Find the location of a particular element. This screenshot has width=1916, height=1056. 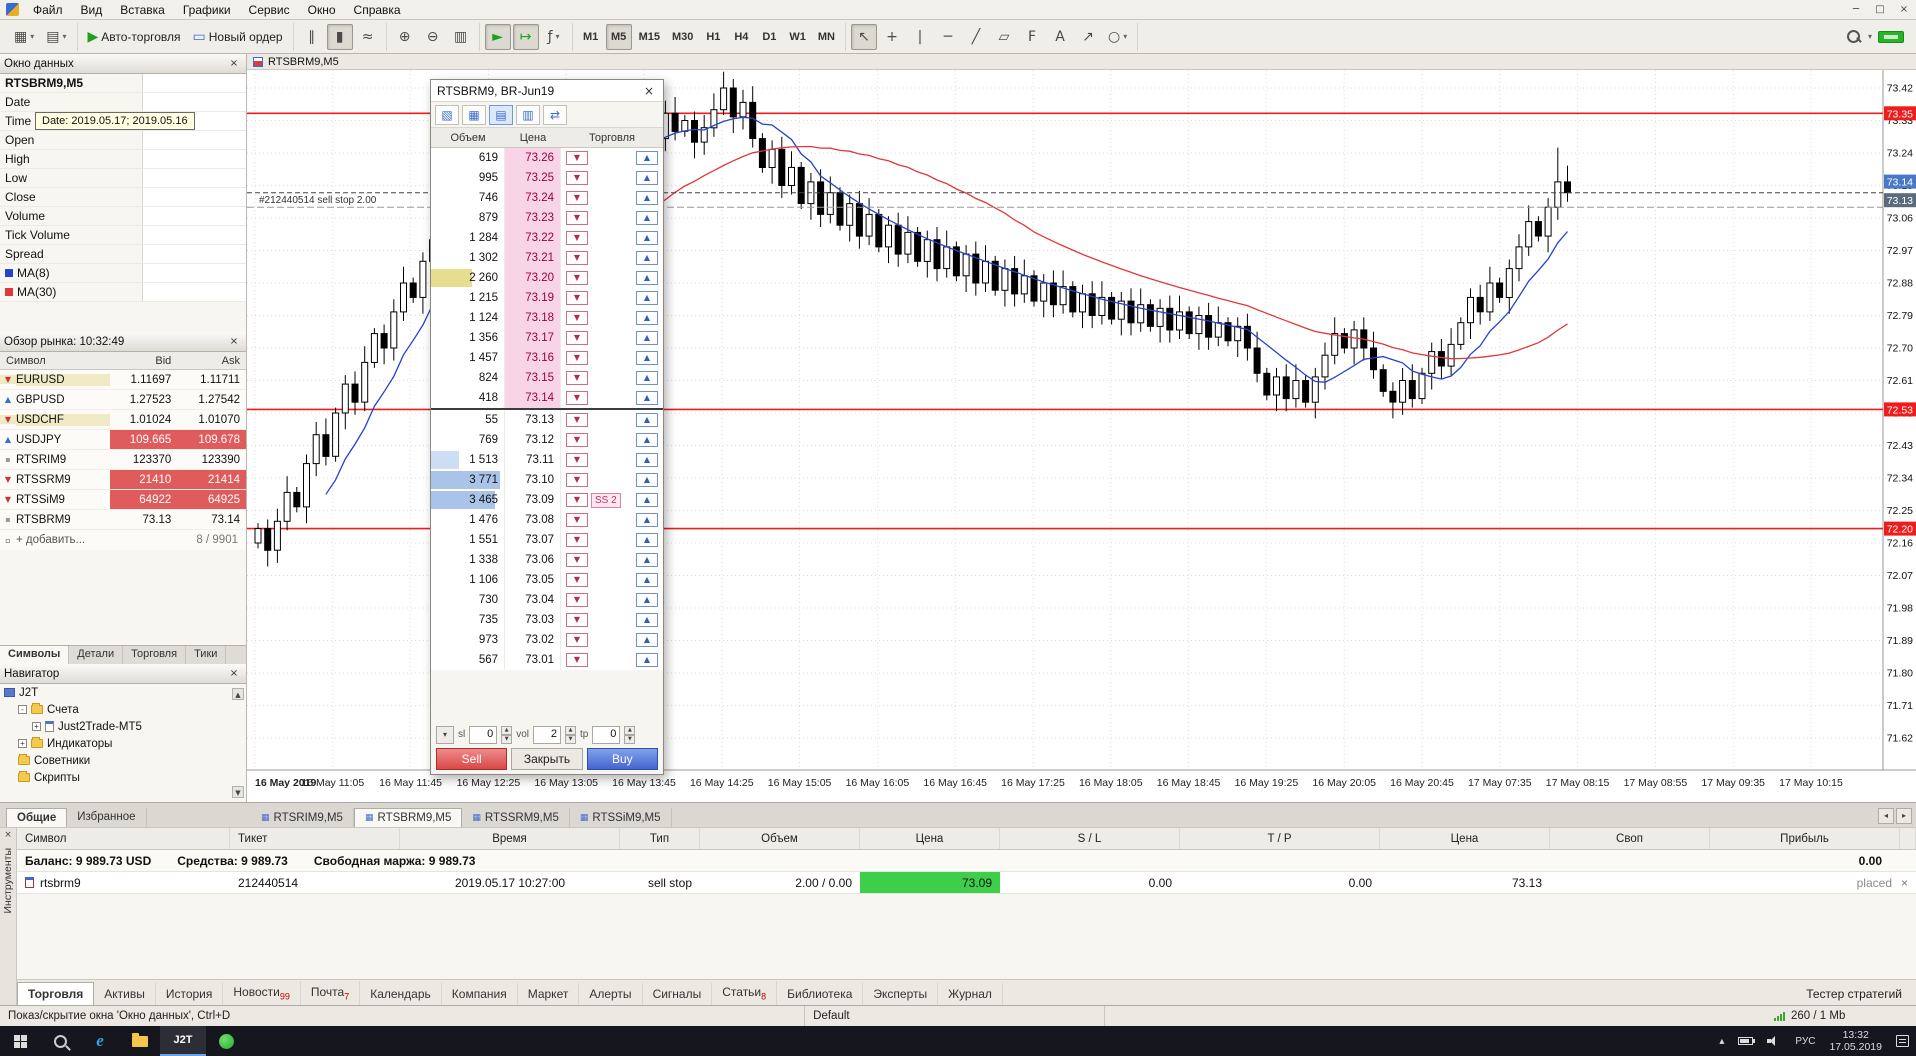

navigator-tree-item: Советники is located at coordinates (123, 760).